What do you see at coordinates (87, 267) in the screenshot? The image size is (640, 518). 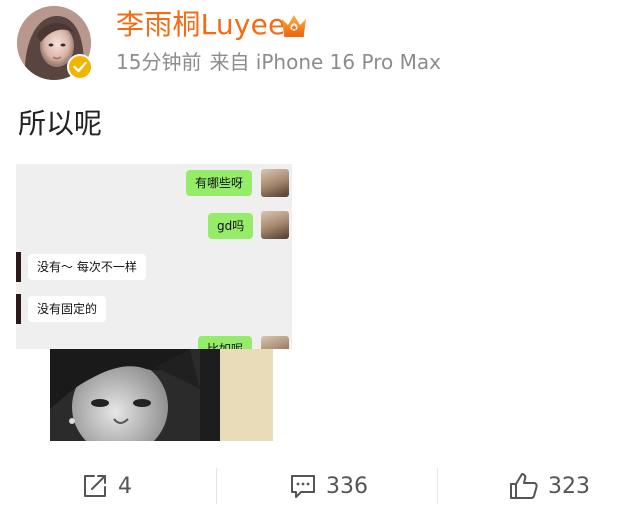 I see `chat-bubble-left: 没有～ 每次不一样` at bounding box center [87, 267].